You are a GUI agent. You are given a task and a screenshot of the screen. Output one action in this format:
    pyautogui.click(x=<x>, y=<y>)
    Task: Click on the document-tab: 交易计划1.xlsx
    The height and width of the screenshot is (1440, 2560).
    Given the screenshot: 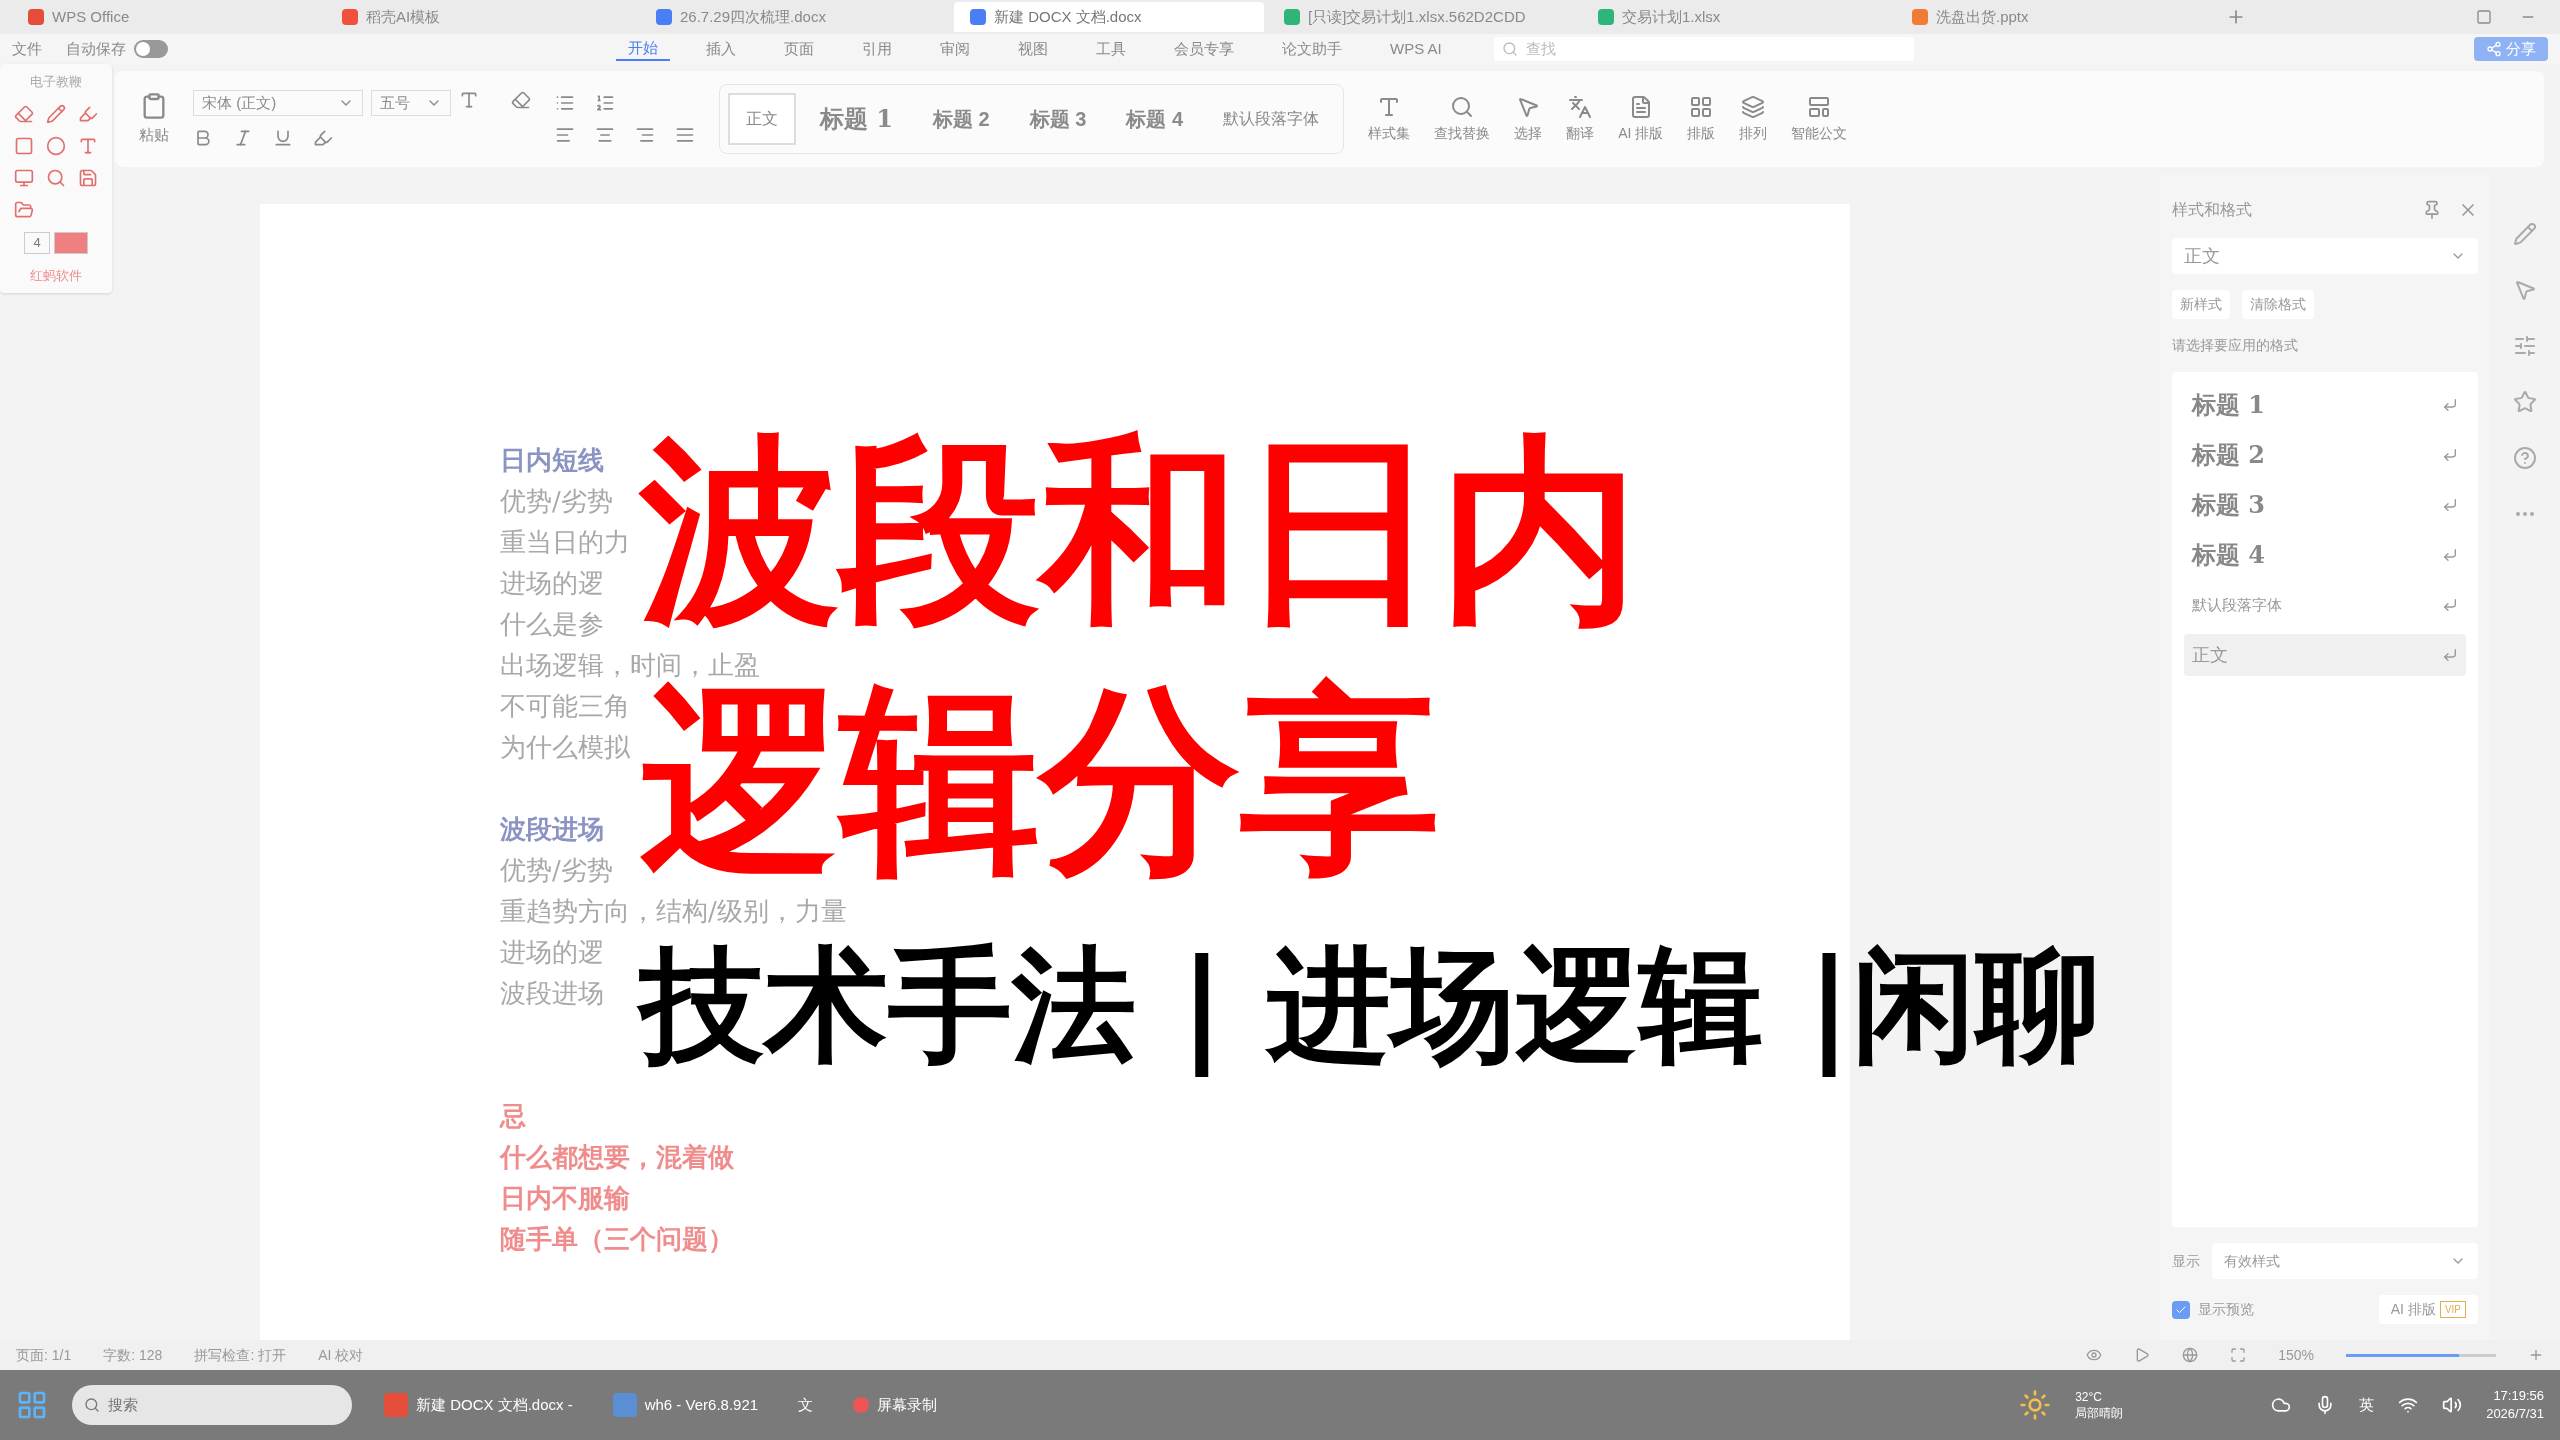 What is the action you would take?
    pyautogui.click(x=1737, y=17)
    